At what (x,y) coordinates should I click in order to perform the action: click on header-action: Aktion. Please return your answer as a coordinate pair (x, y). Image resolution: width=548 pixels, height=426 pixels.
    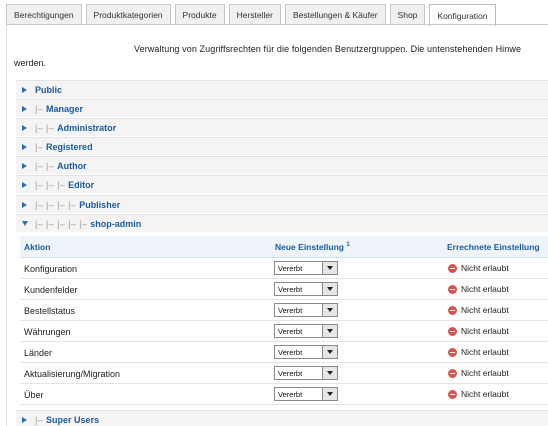
    Looking at the image, I should click on (37, 247).